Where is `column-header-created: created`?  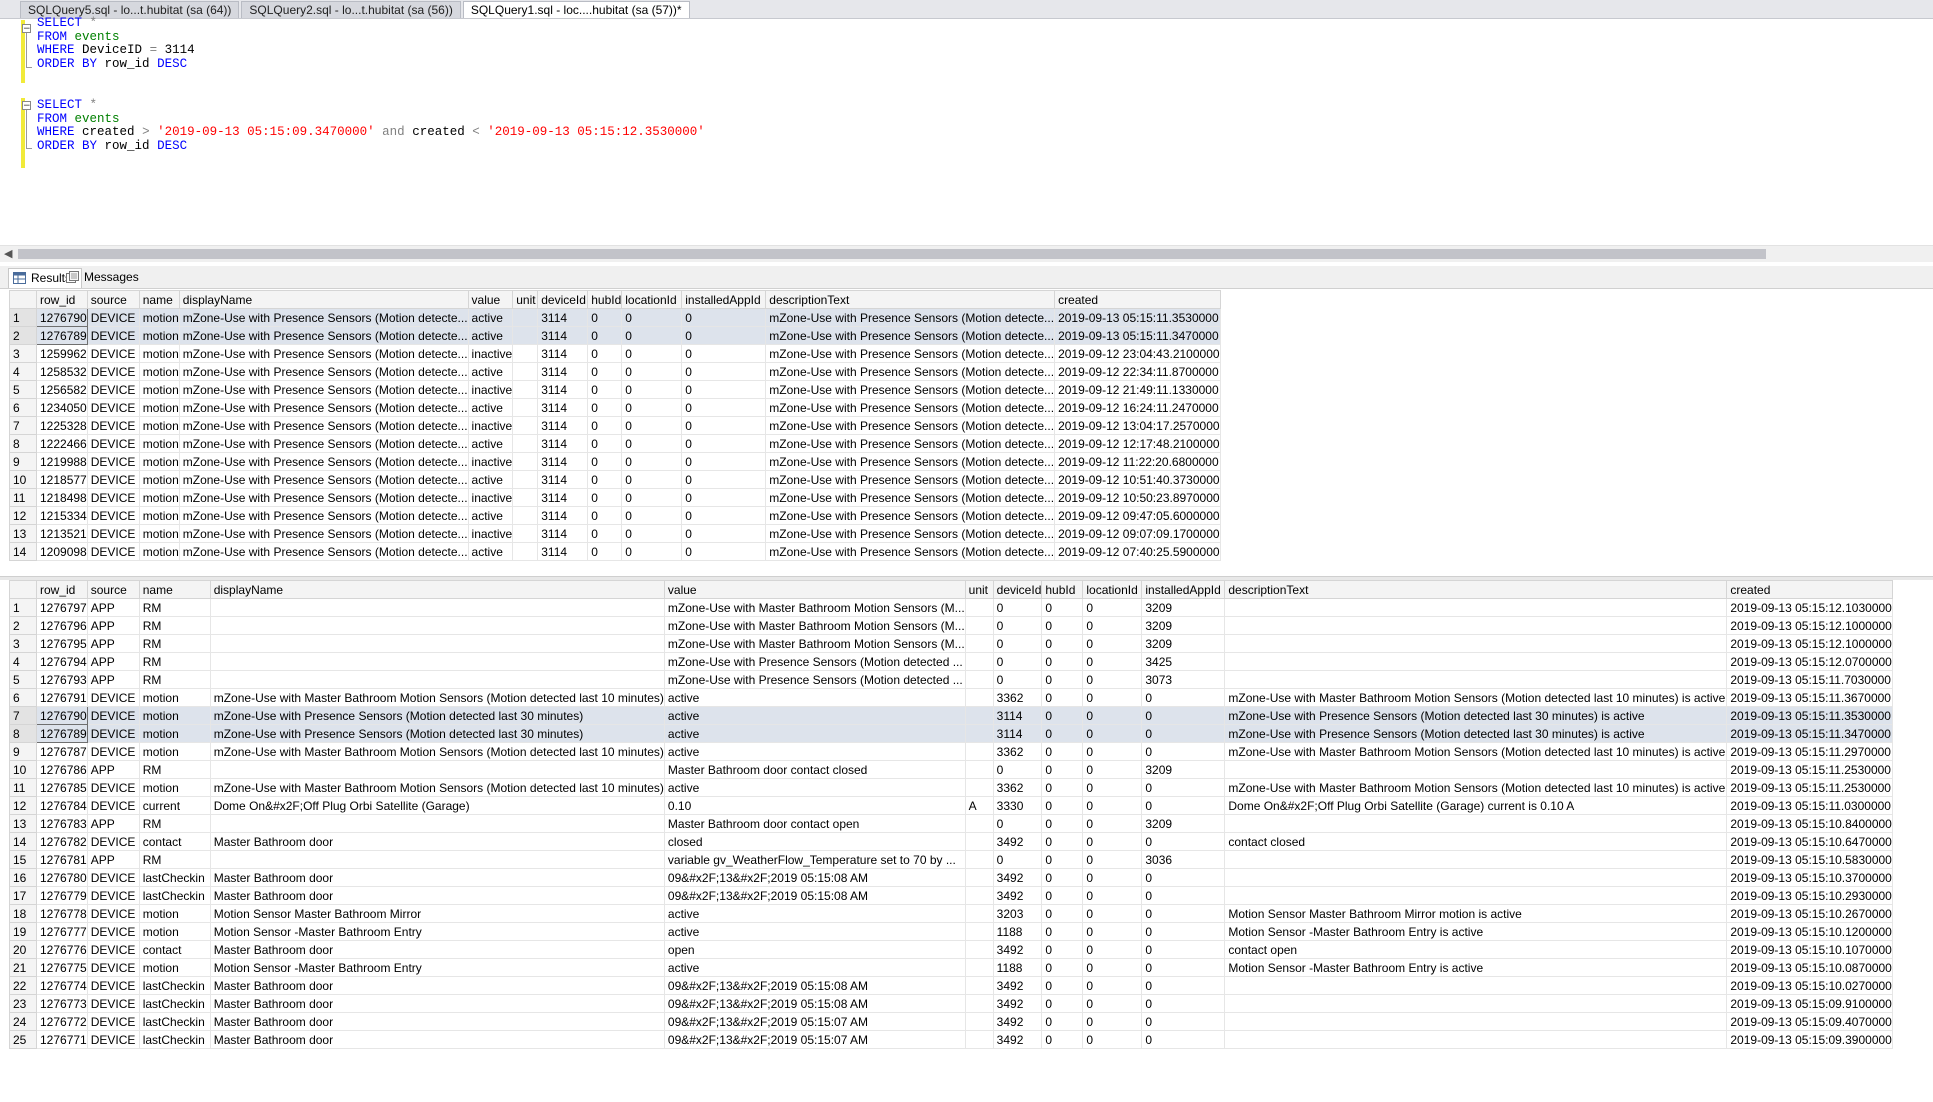 column-header-created: created is located at coordinates (1137, 299).